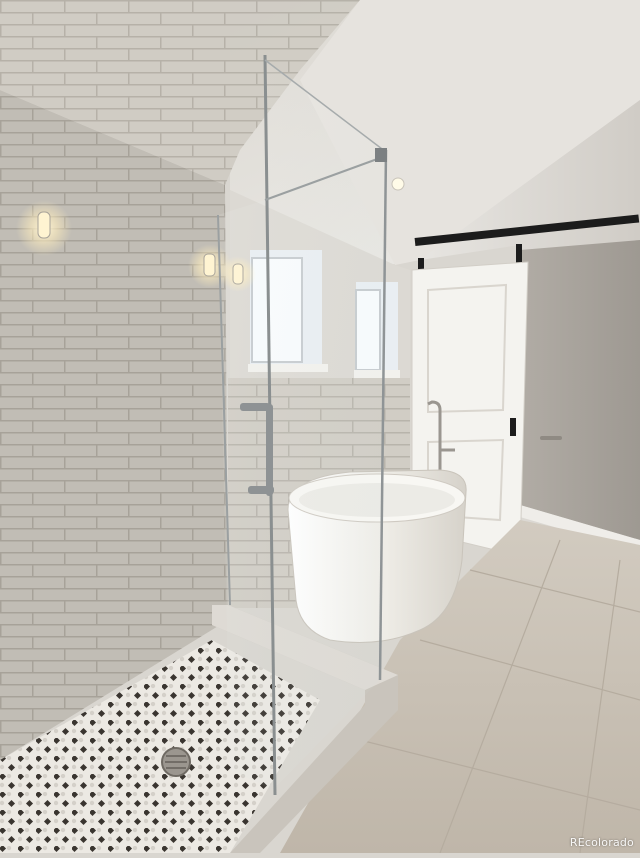 This screenshot has width=640, height=858. What do you see at coordinates (601, 842) in the screenshot?
I see `watermark-text: REcolorado` at bounding box center [601, 842].